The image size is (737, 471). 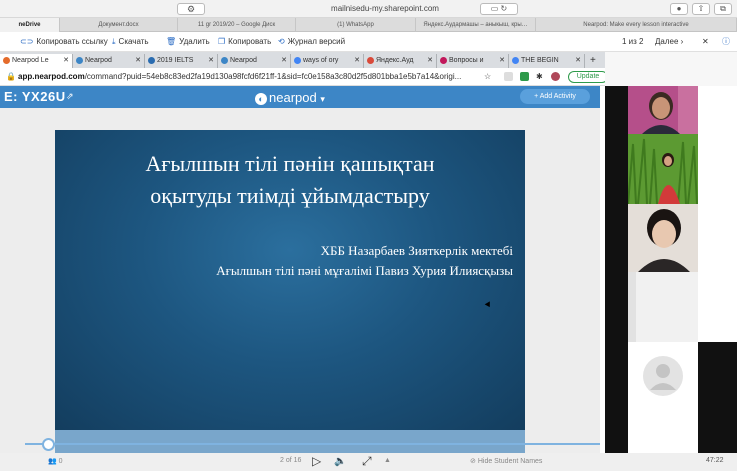 I want to click on browser-url: mailnisedu-my.sharepoint.com, so click(x=385, y=9).